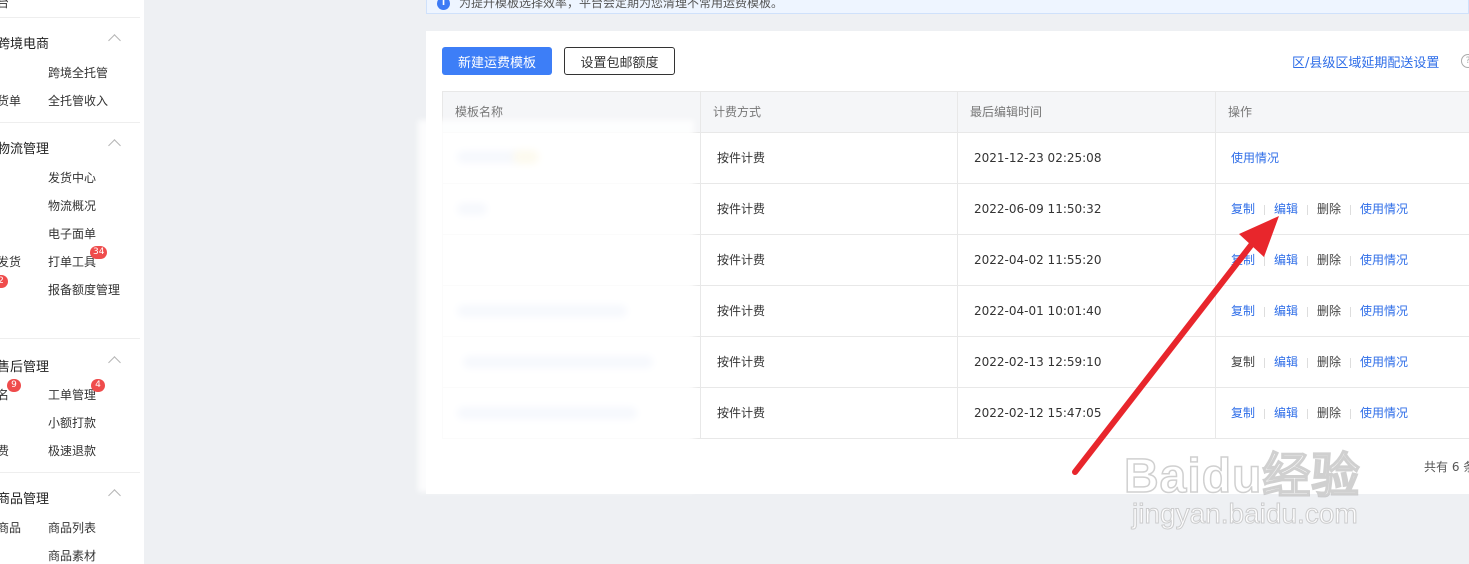 The height and width of the screenshot is (564, 1469). I want to click on watermark-logo: Baidu经验, so click(1242, 476).